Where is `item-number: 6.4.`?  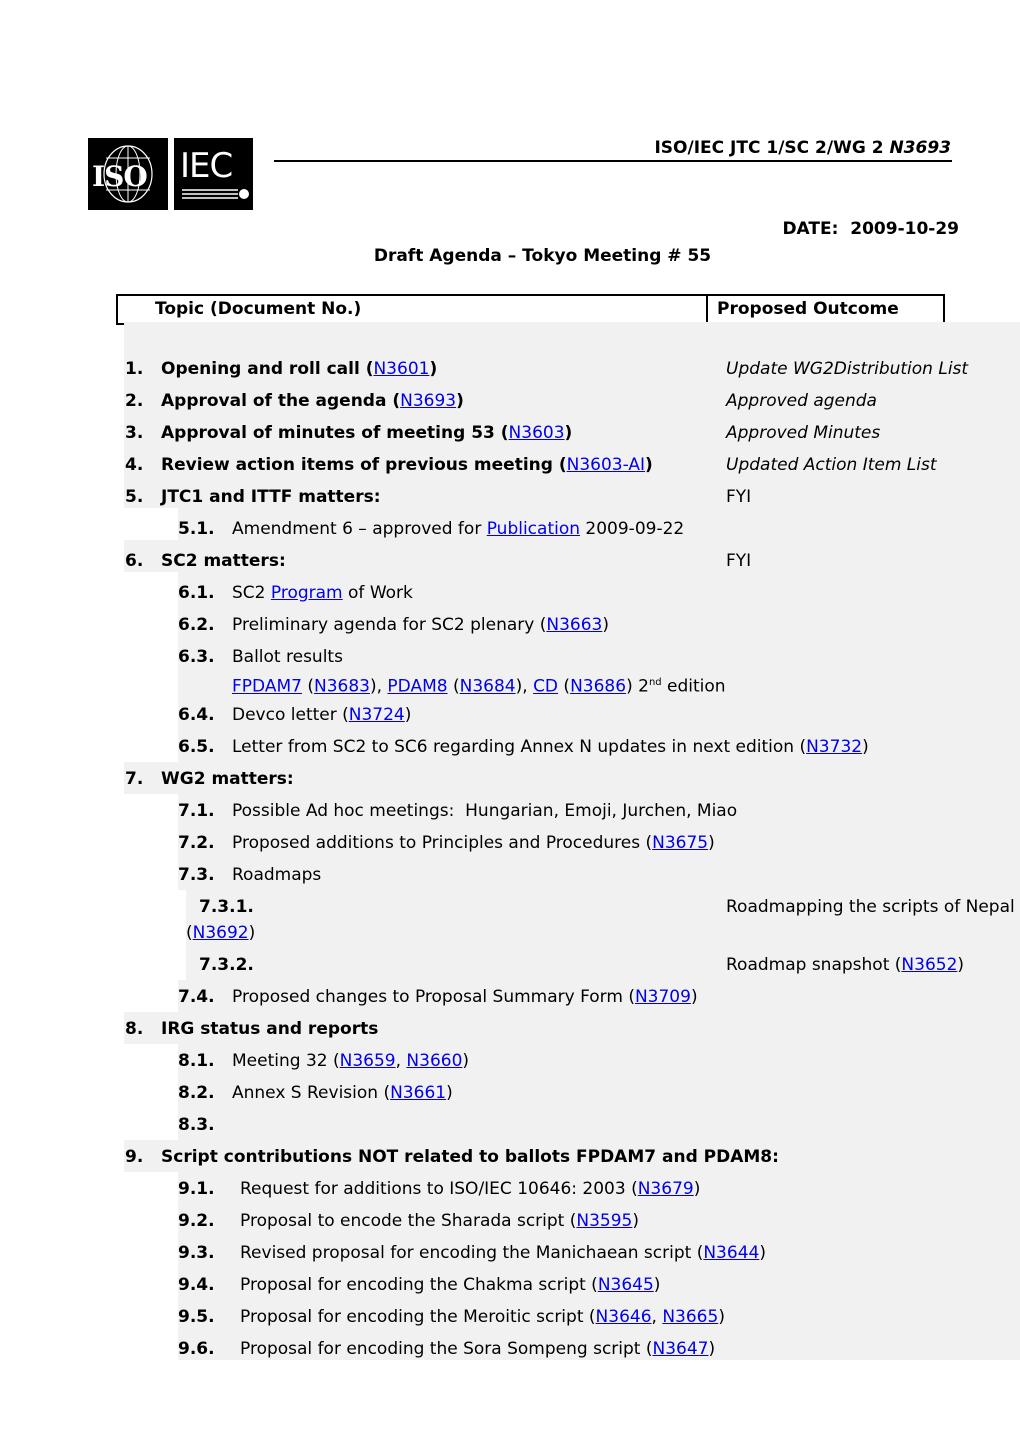 item-number: 6.4. is located at coordinates (196, 715).